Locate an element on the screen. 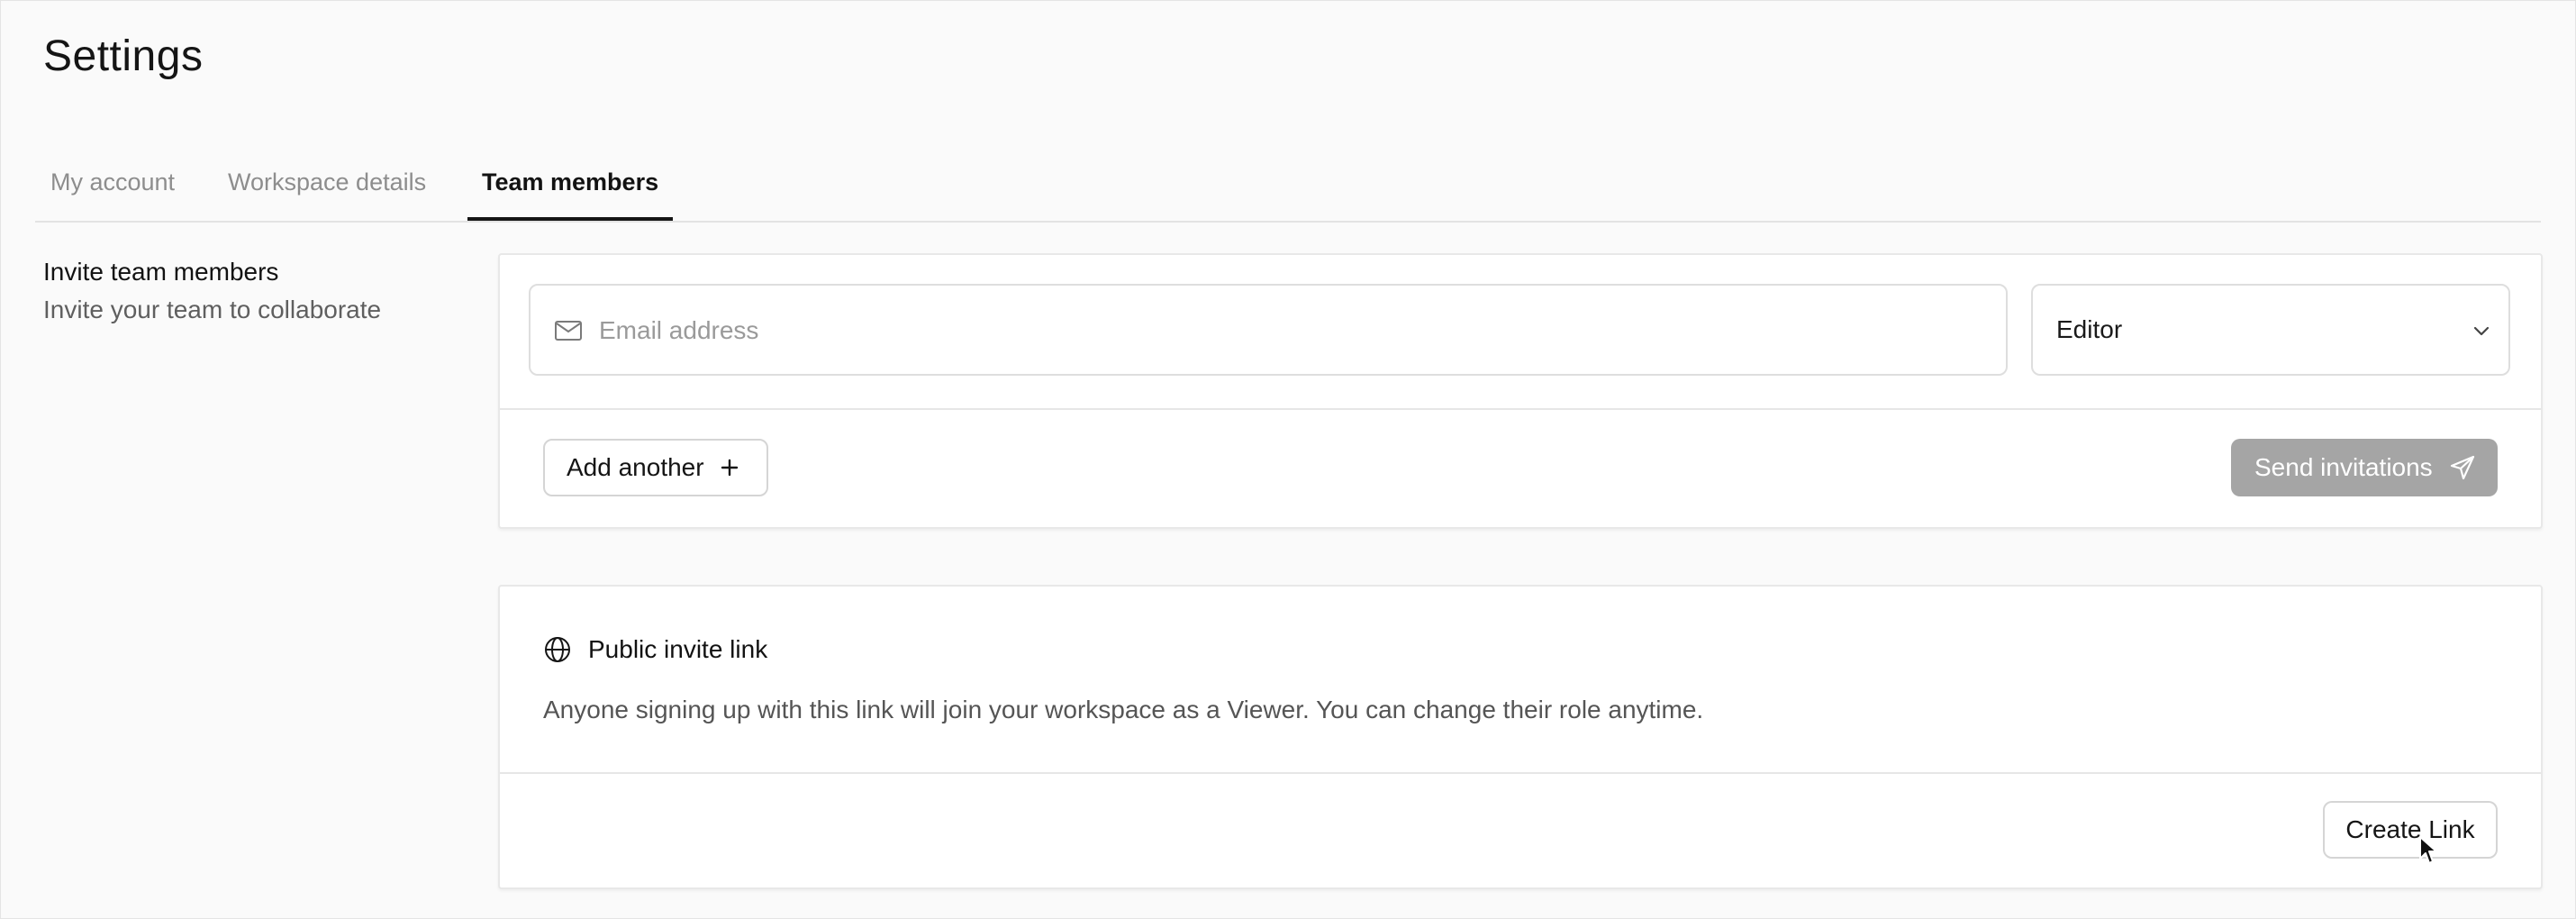 This screenshot has height=919, width=2576. send-invitations-button: Send invitations is located at coordinates (2364, 467).